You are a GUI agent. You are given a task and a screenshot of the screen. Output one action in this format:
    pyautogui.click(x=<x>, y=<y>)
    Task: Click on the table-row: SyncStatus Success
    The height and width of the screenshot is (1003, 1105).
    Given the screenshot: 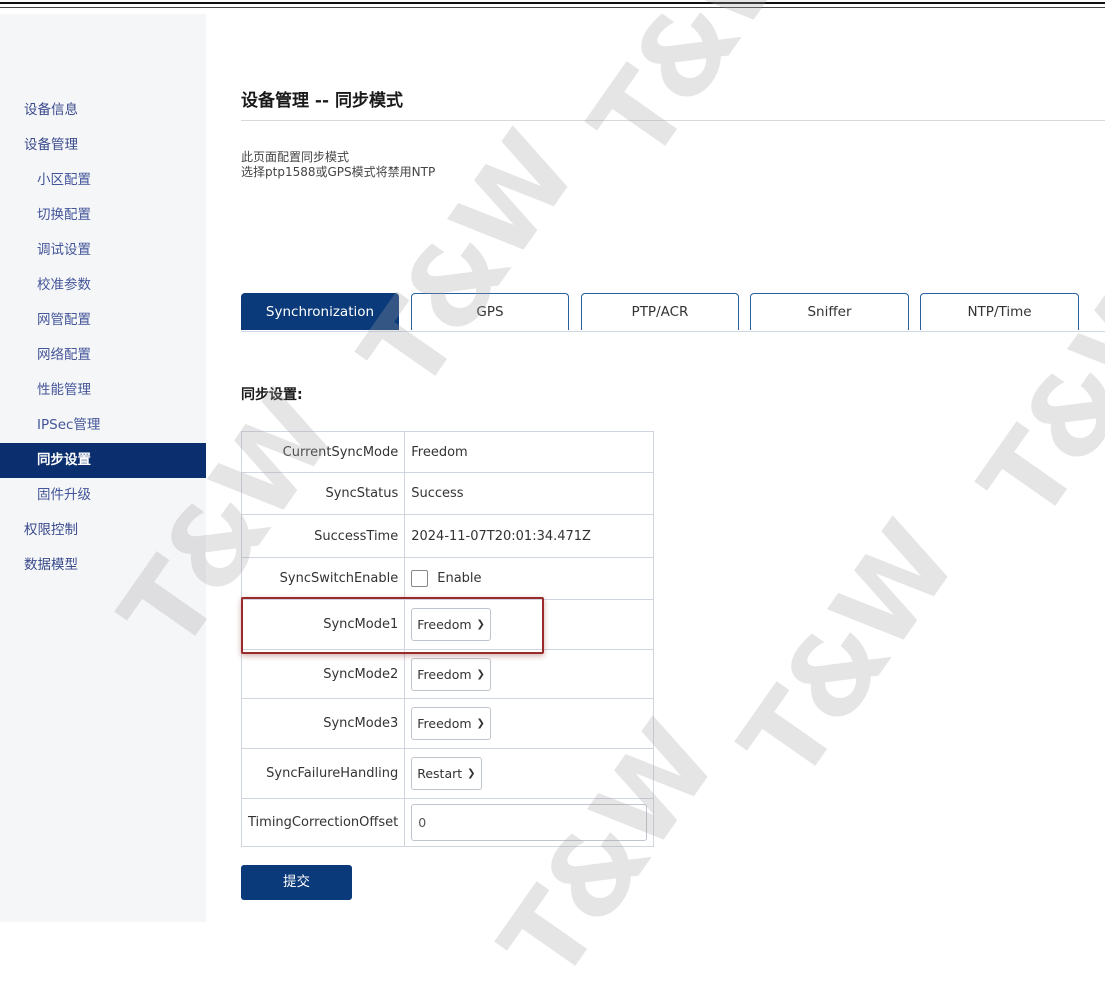 What is the action you would take?
    pyautogui.click(x=447, y=493)
    